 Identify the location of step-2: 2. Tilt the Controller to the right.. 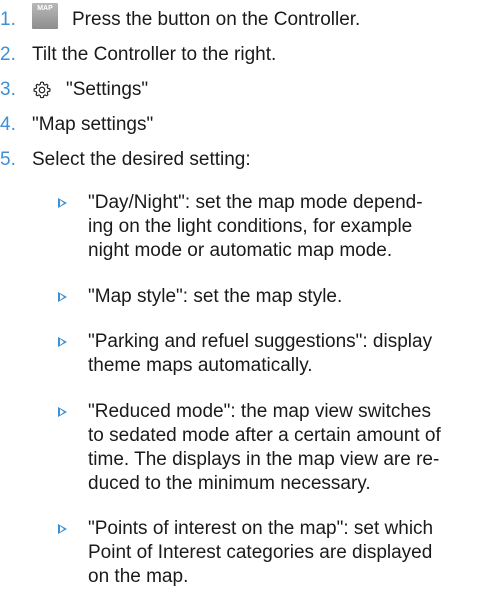
(138, 55).